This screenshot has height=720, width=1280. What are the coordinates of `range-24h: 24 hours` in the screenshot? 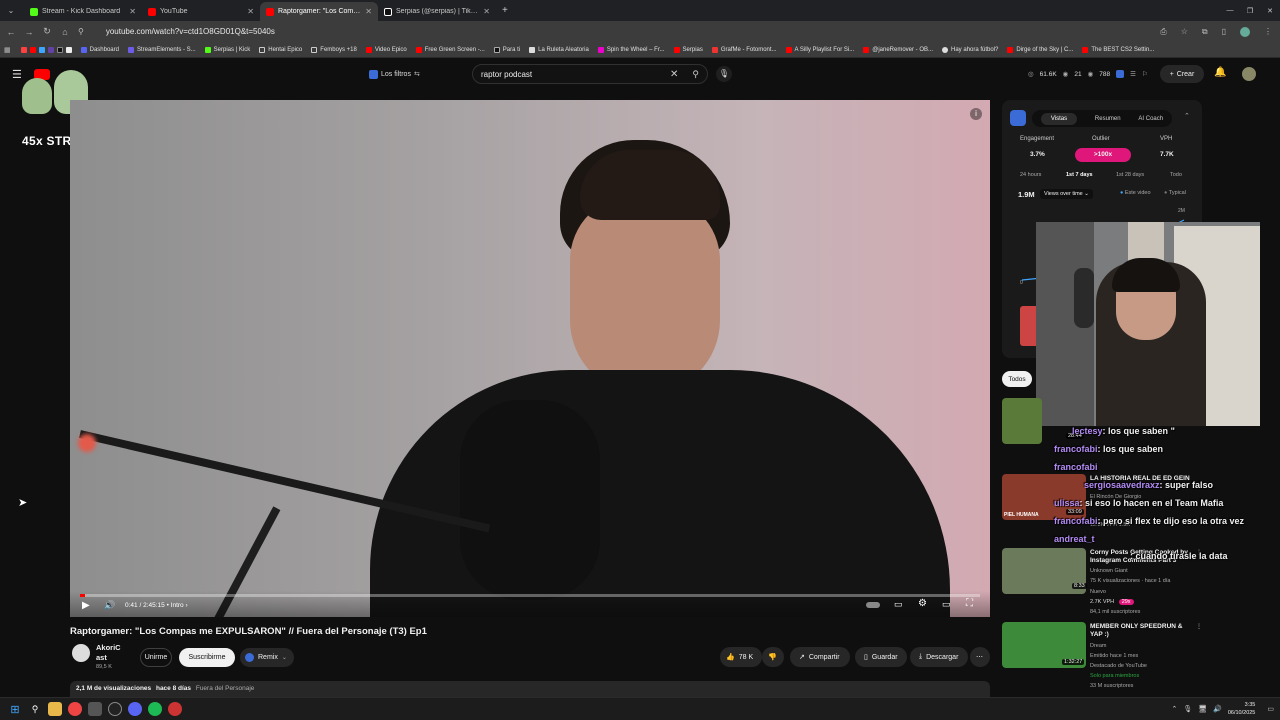 It's located at (1030, 175).